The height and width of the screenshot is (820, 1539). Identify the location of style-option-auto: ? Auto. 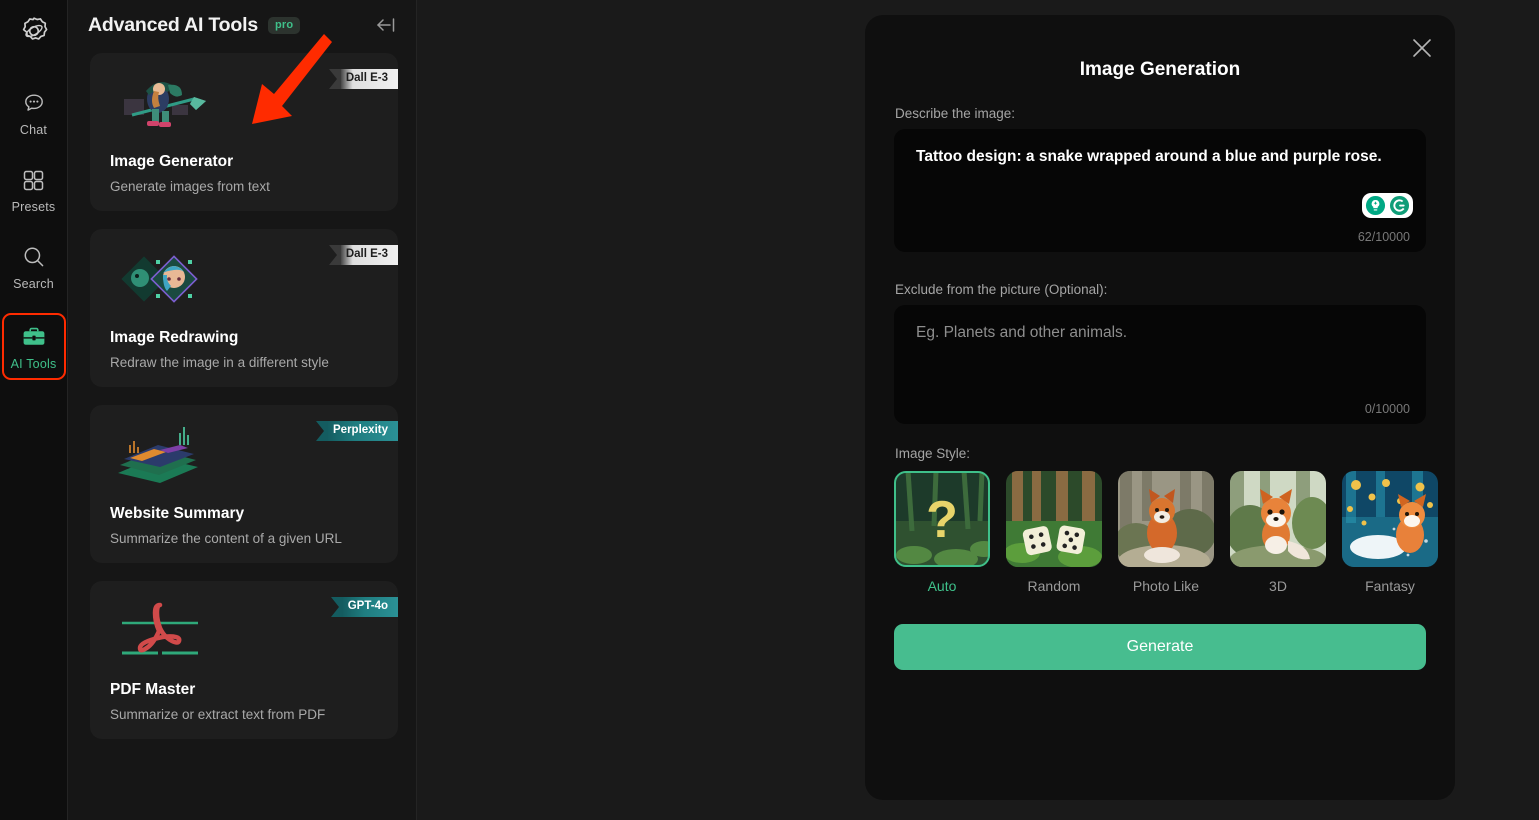
(942, 532).